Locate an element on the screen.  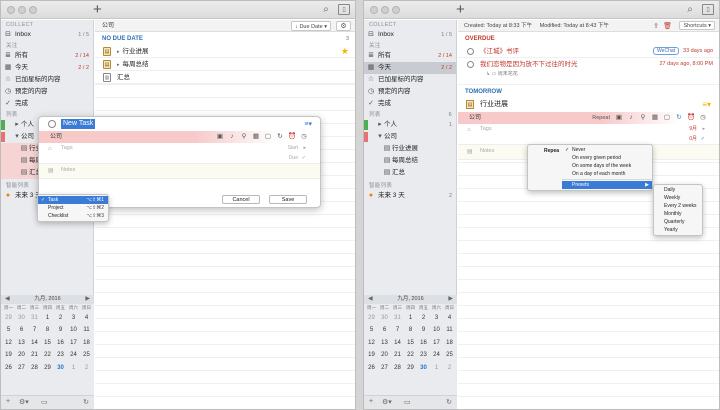
sidebar-item-personal: ▸ 个人 1 is located at coordinates (410, 125).